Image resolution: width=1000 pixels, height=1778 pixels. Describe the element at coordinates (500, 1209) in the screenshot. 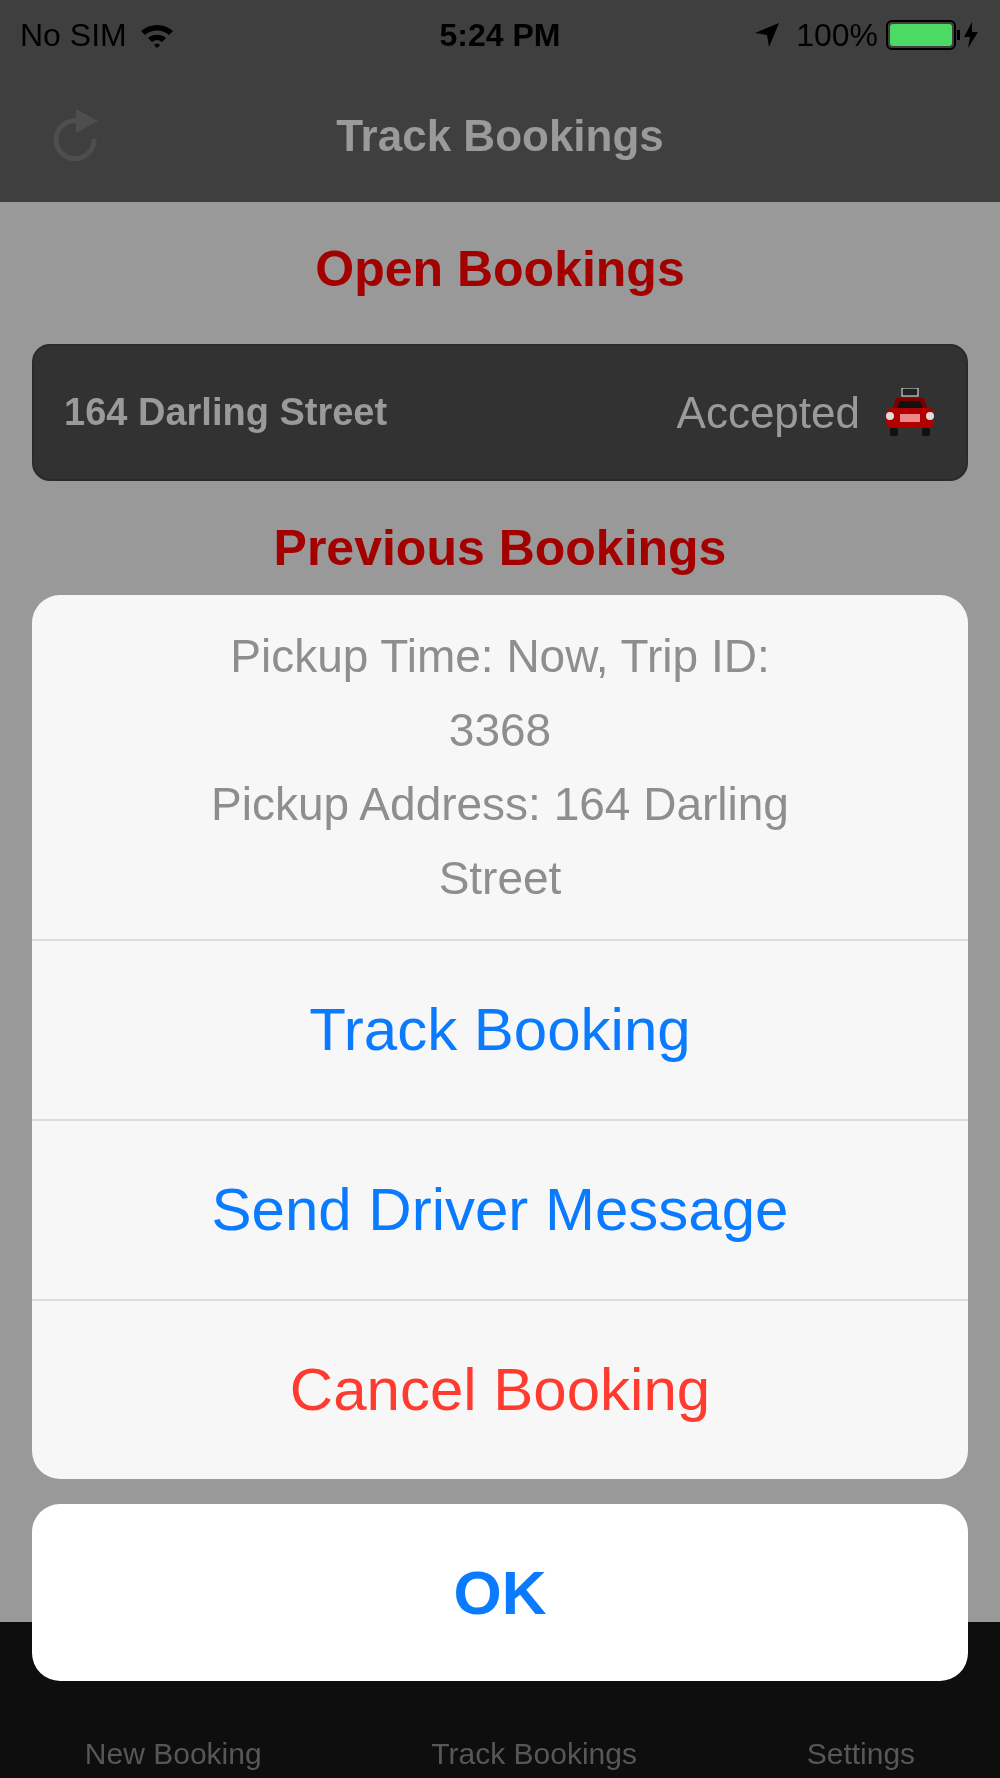

I see `sheet-action: Send Driver Message` at that location.